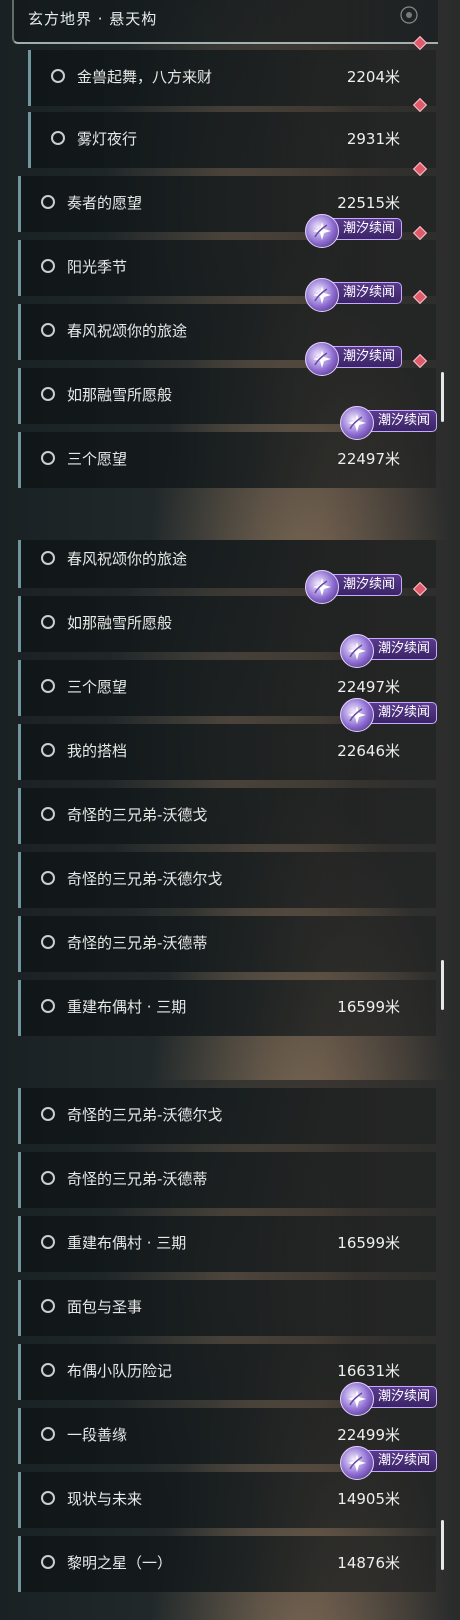 This screenshot has width=460, height=1620. What do you see at coordinates (368, 203) in the screenshot?
I see `quest-distance: 22515米` at bounding box center [368, 203].